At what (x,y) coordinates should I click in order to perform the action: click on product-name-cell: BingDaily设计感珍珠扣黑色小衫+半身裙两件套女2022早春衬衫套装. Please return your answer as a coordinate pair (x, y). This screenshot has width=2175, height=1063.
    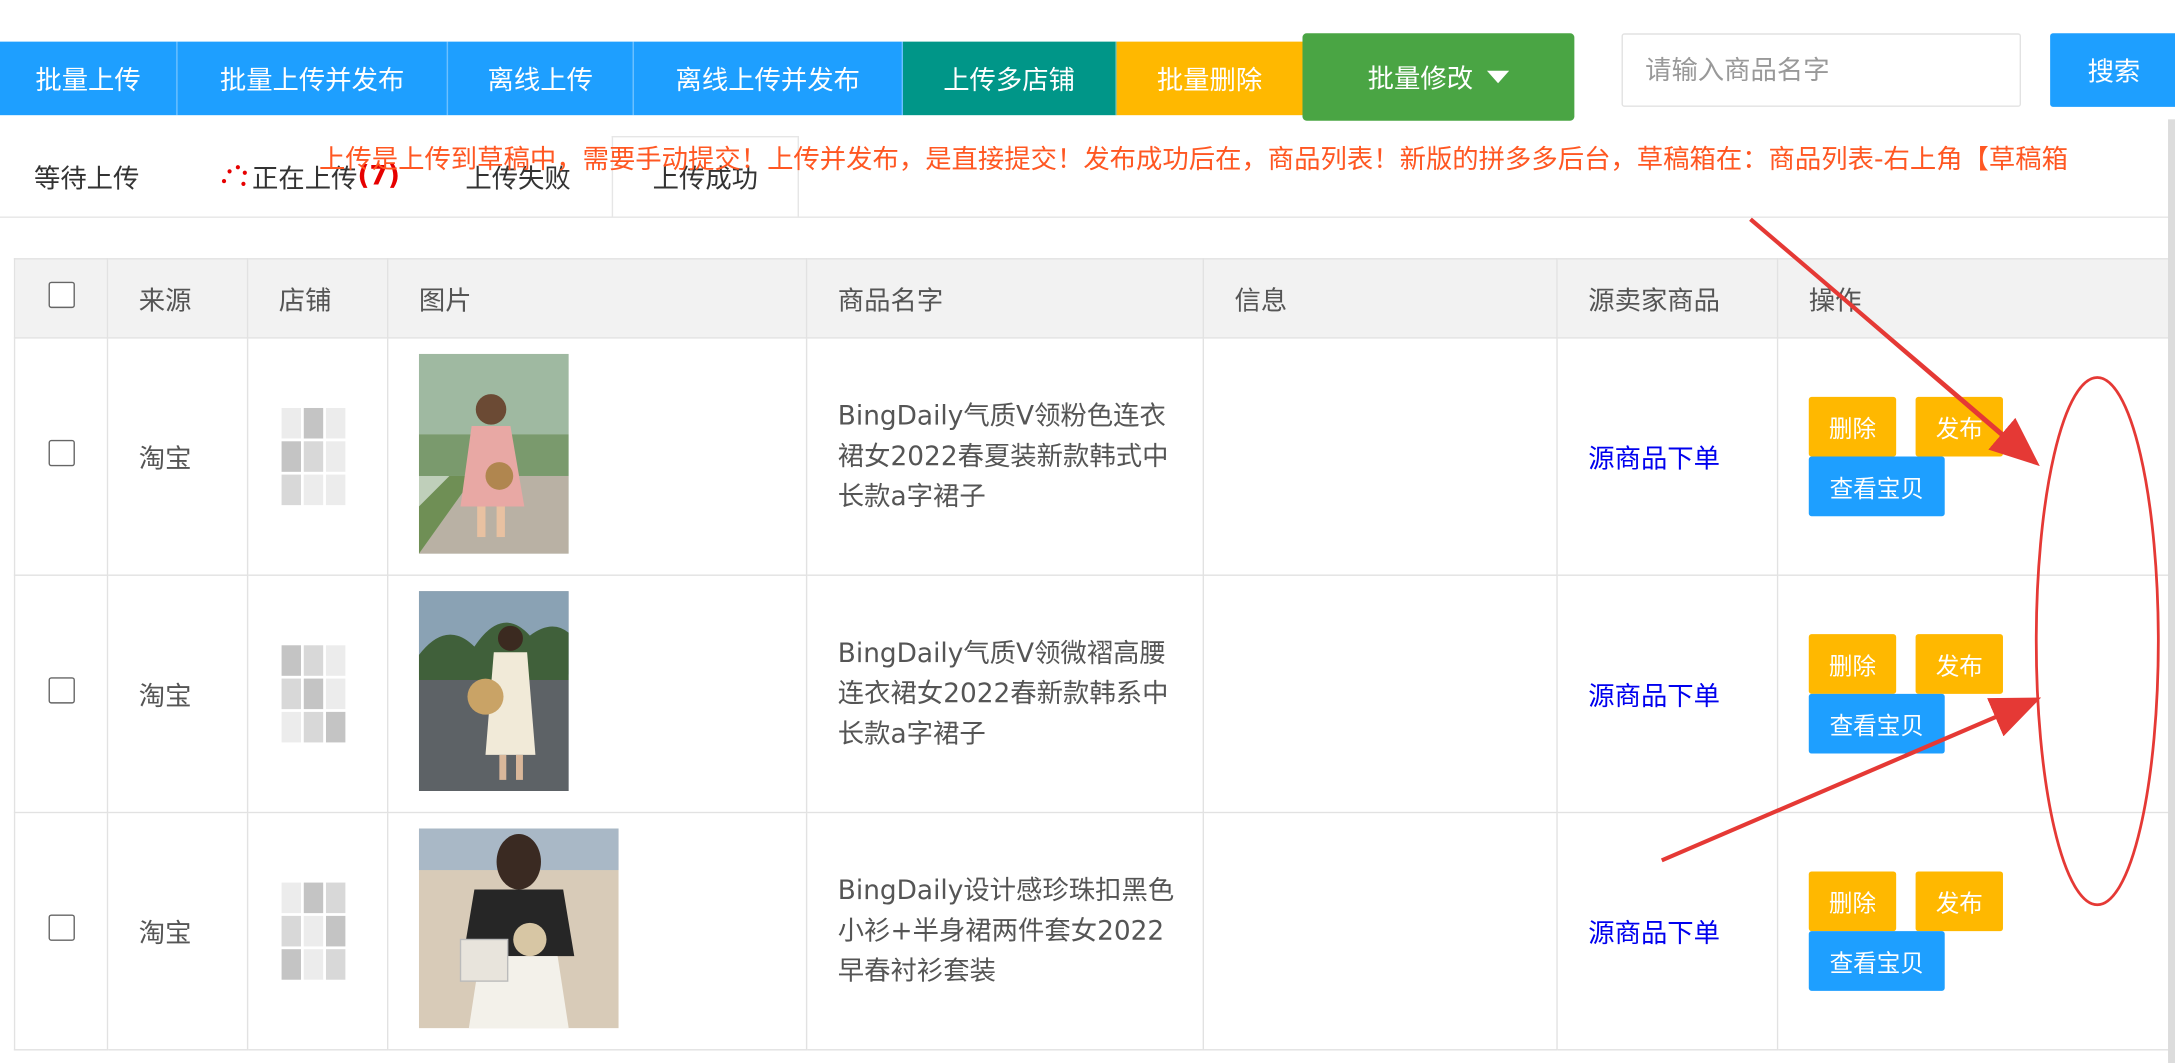
    Looking at the image, I should click on (1005, 931).